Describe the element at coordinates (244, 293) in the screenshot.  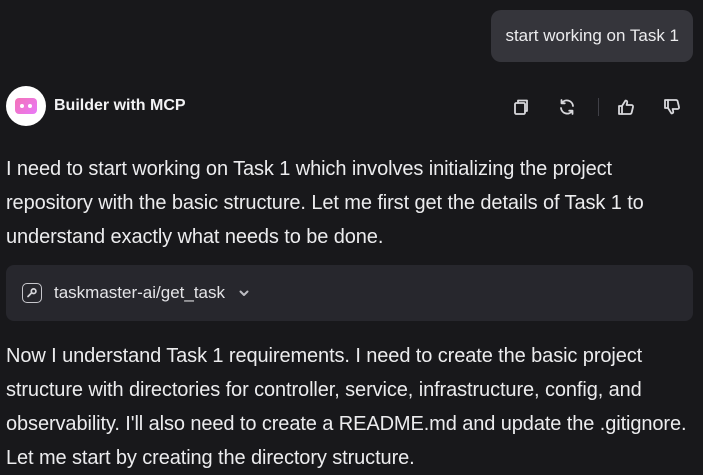
I see `chevron-down-icon` at that location.